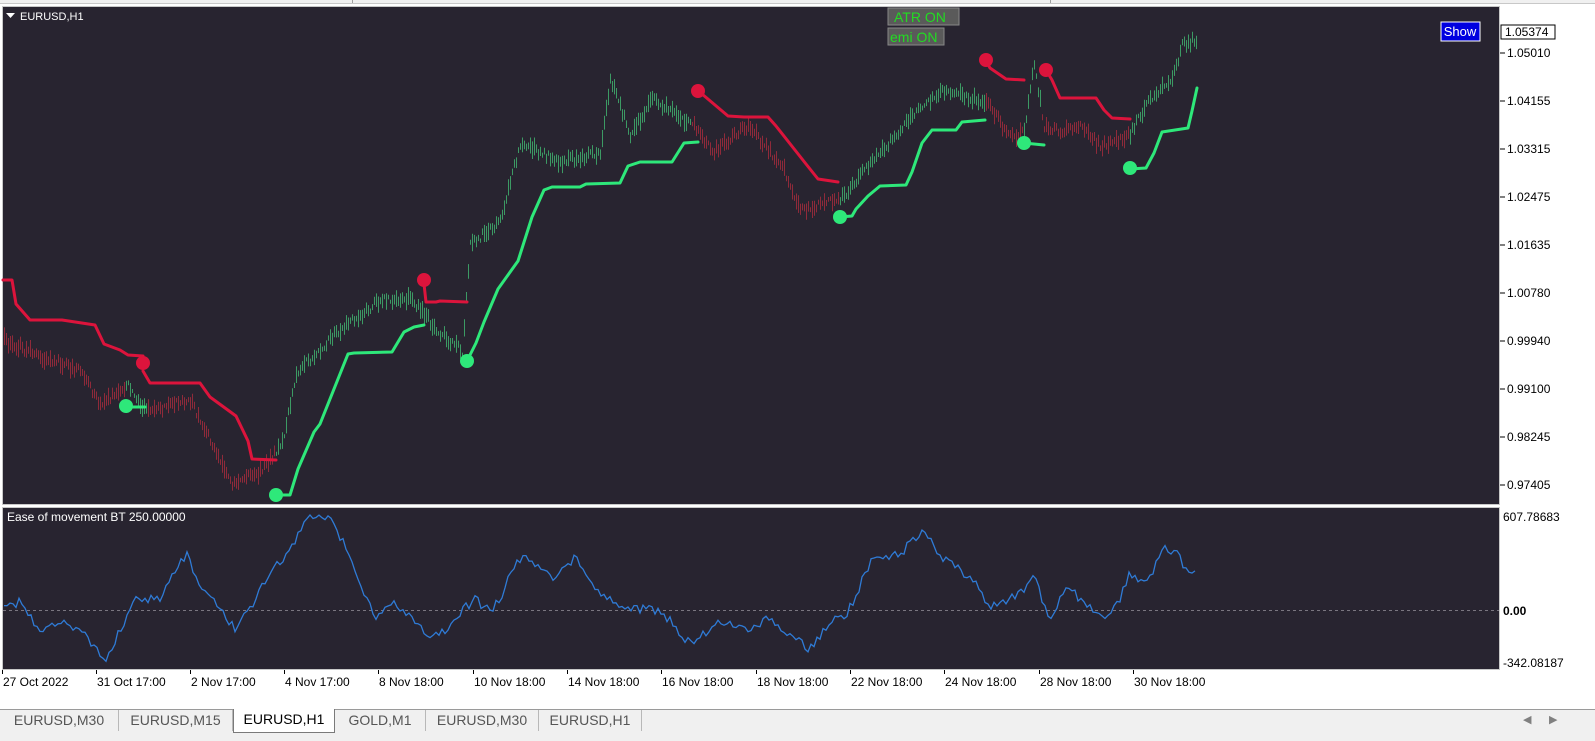  Describe the element at coordinates (36, 682) in the screenshot. I see `time-axis-label: 27 Oct 2022` at that location.